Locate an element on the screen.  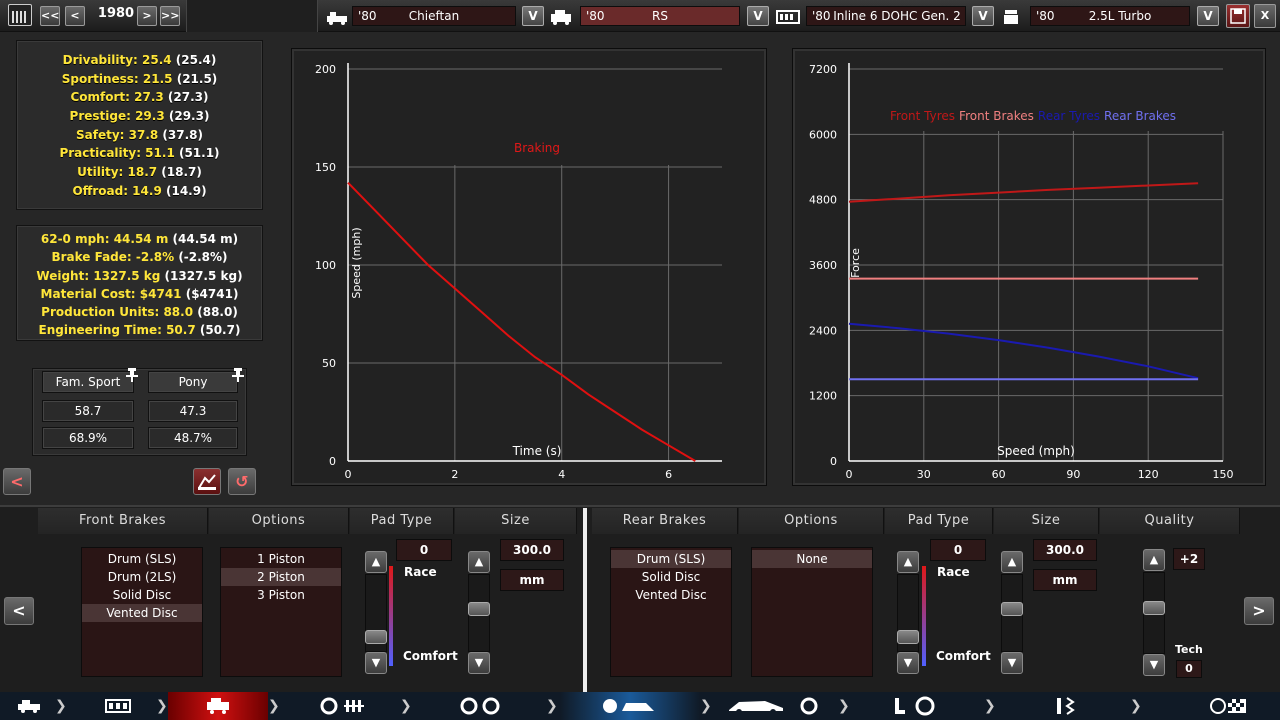
undo-icon: ↺ is located at coordinates (242, 481).